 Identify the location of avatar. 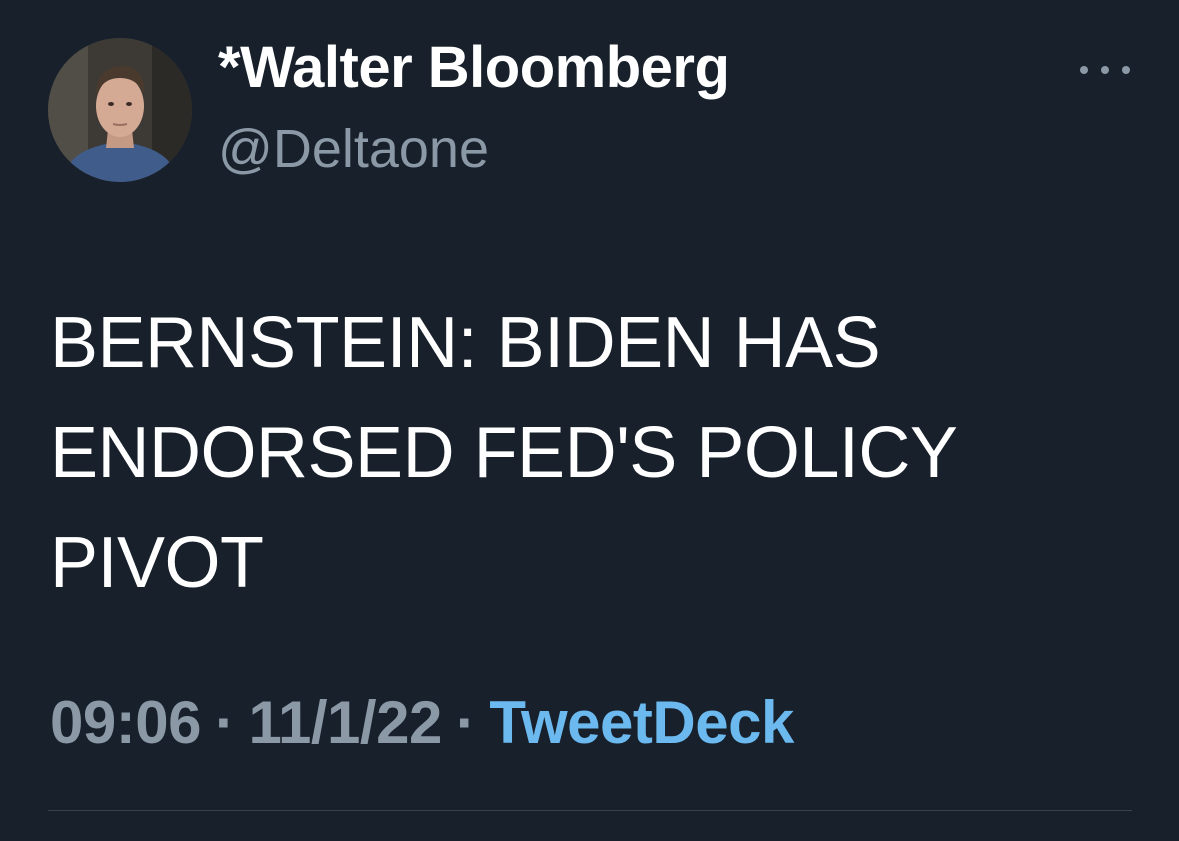
(120, 110).